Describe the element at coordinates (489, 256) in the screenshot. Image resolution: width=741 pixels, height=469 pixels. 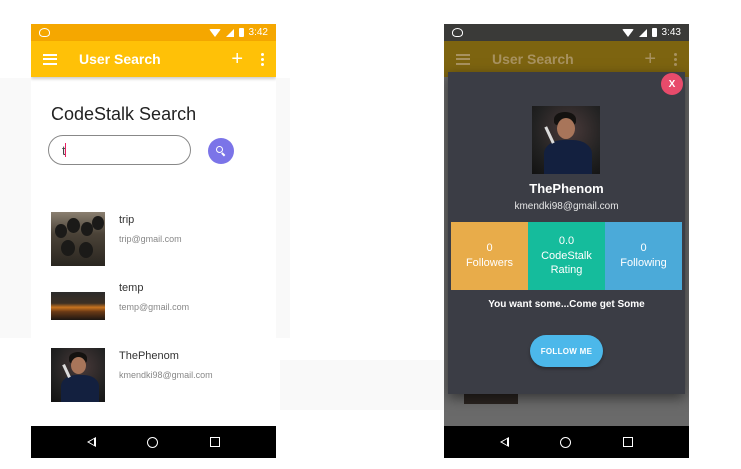
I see `followers-tile: 0 Followers` at that location.